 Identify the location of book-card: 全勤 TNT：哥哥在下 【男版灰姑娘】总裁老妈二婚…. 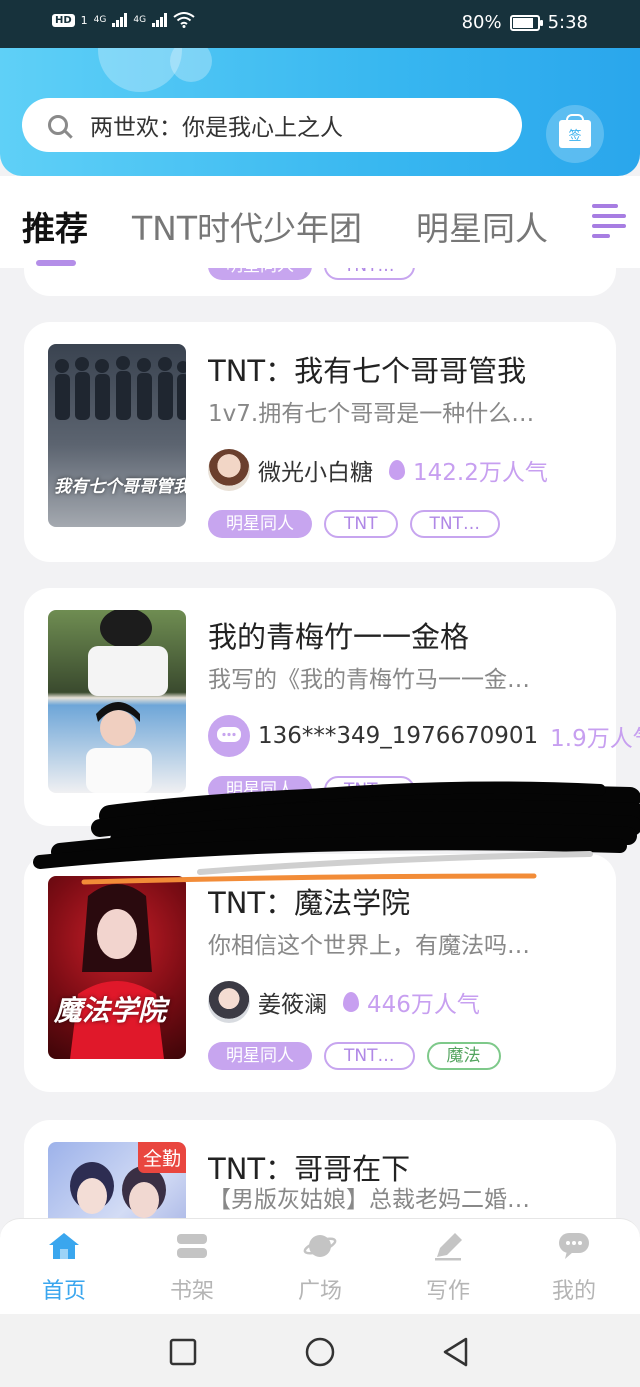
(320, 1169).